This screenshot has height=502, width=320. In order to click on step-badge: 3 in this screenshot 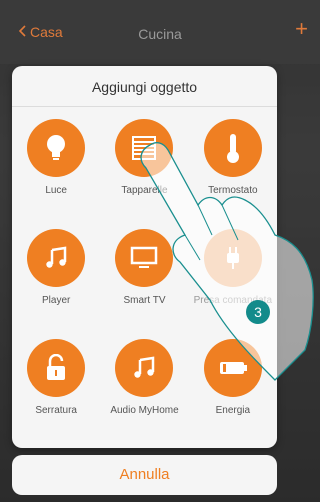, I will do `click(258, 312)`.